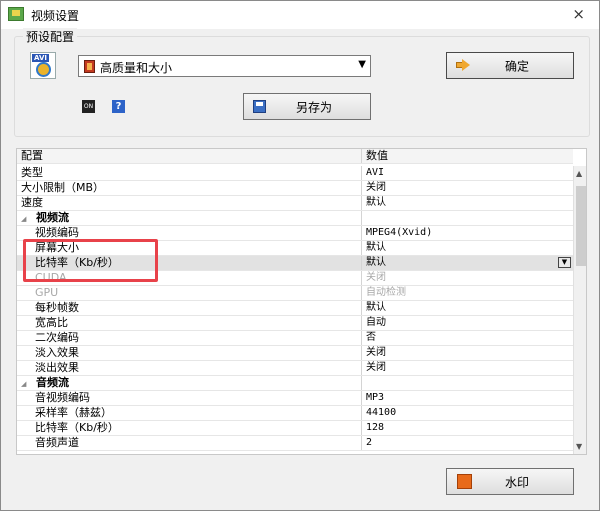  What do you see at coordinates (381, 412) in the screenshot?
I see `row-value: 44100` at bounding box center [381, 412].